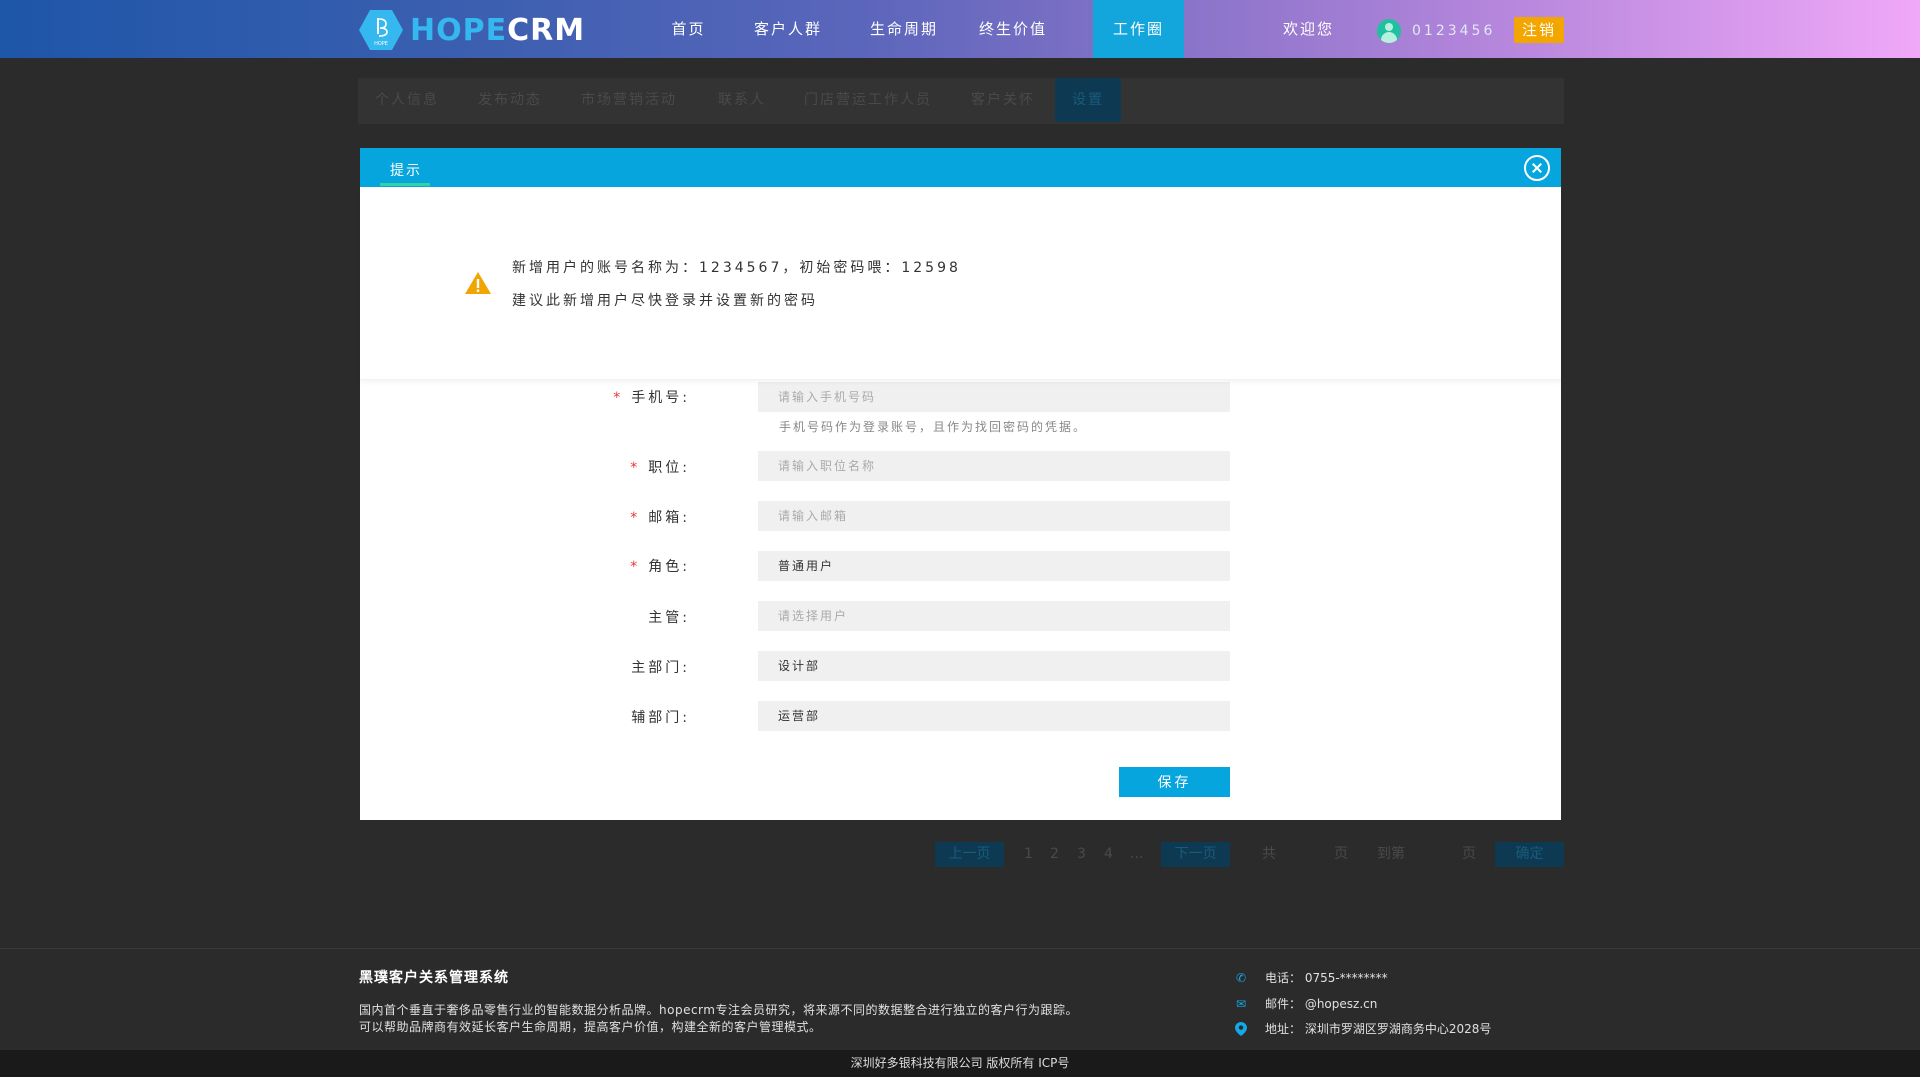  What do you see at coordinates (960, 167) in the screenshot?
I see `dialog-header: 提示` at bounding box center [960, 167].